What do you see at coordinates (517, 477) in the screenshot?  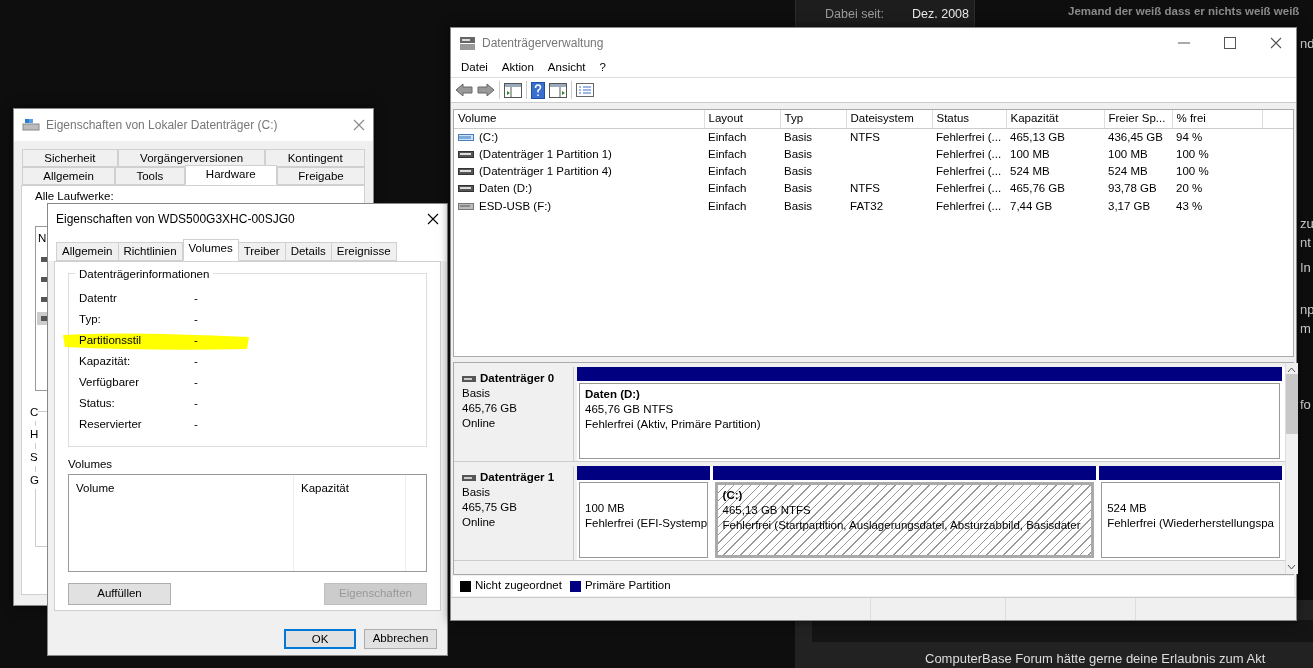 I see `disk-name: Datenträger 1` at bounding box center [517, 477].